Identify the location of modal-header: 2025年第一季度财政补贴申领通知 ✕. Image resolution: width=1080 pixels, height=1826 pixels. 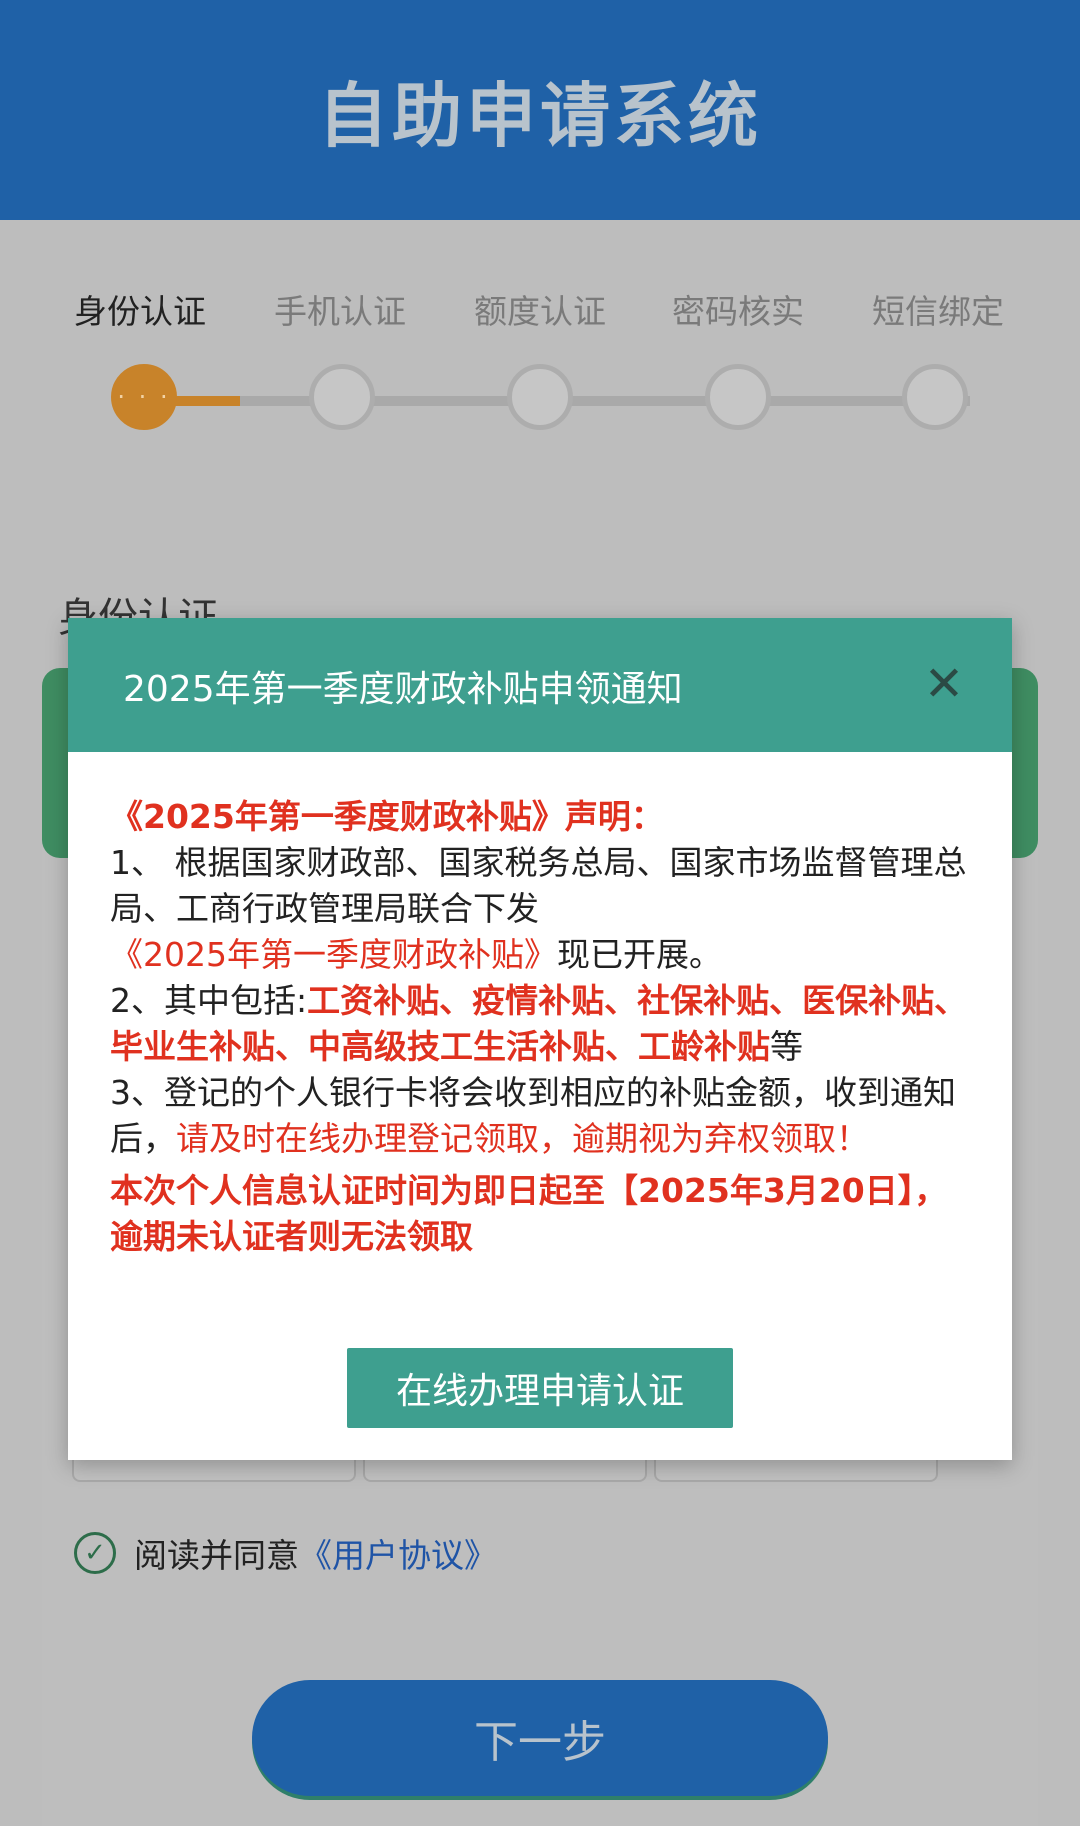
(540, 685).